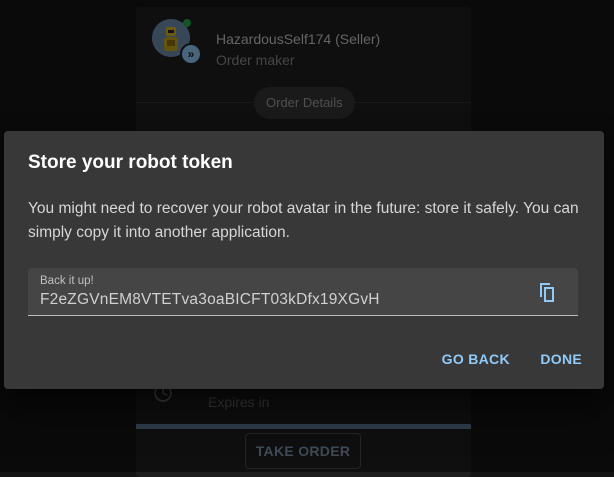 This screenshot has width=614, height=477. What do you see at coordinates (210, 300) in the screenshot?
I see `token-value: F2eZGVnEM8VTETva3oaBICFT03kDfx19XGvH` at bounding box center [210, 300].